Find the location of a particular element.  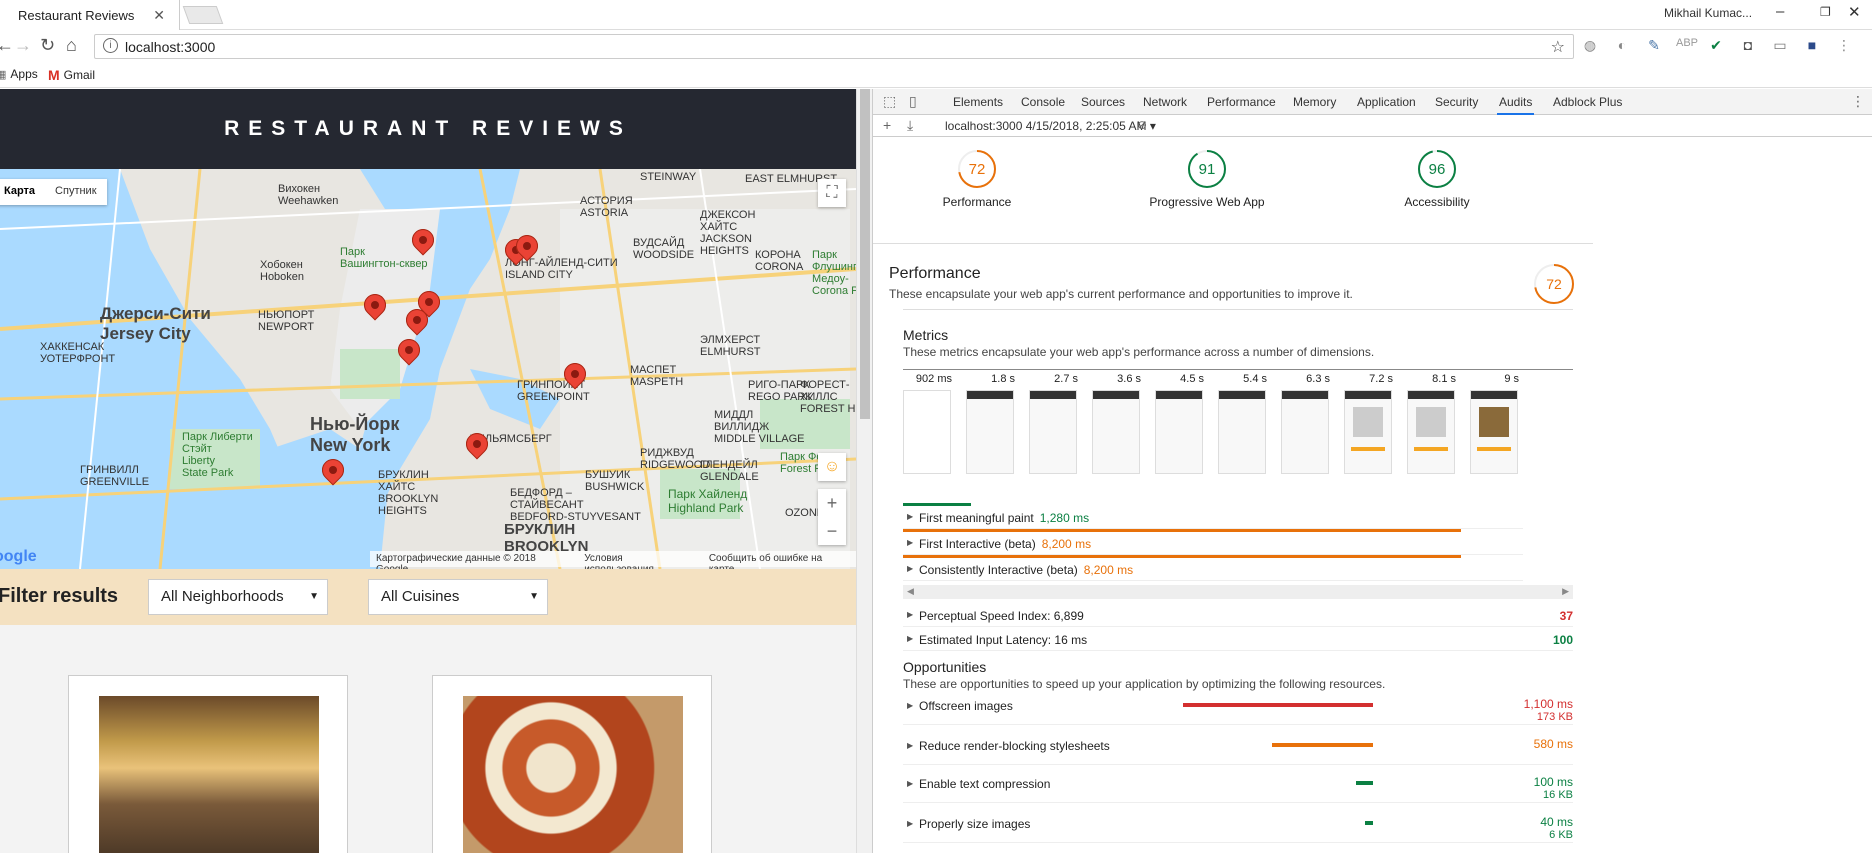

scroll-right-icon: ▶ is located at coordinates (1565, 591).